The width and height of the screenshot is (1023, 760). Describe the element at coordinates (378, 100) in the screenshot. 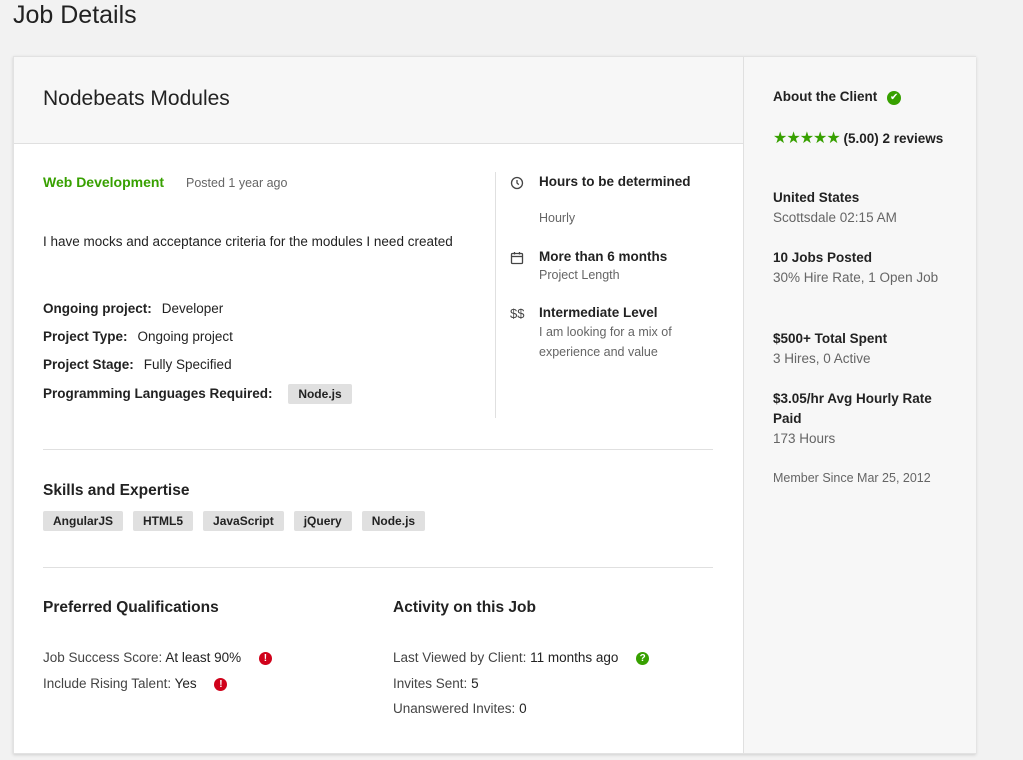

I see `job-header: Nodebeats Modules` at that location.